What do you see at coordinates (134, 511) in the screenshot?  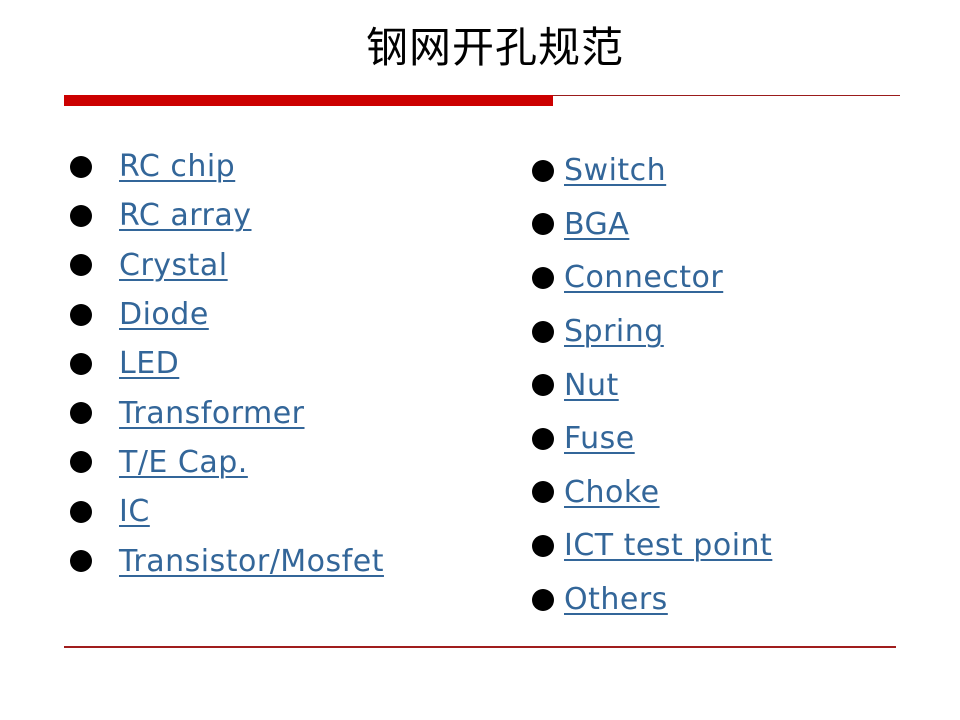 I see `link-ic: IC` at bounding box center [134, 511].